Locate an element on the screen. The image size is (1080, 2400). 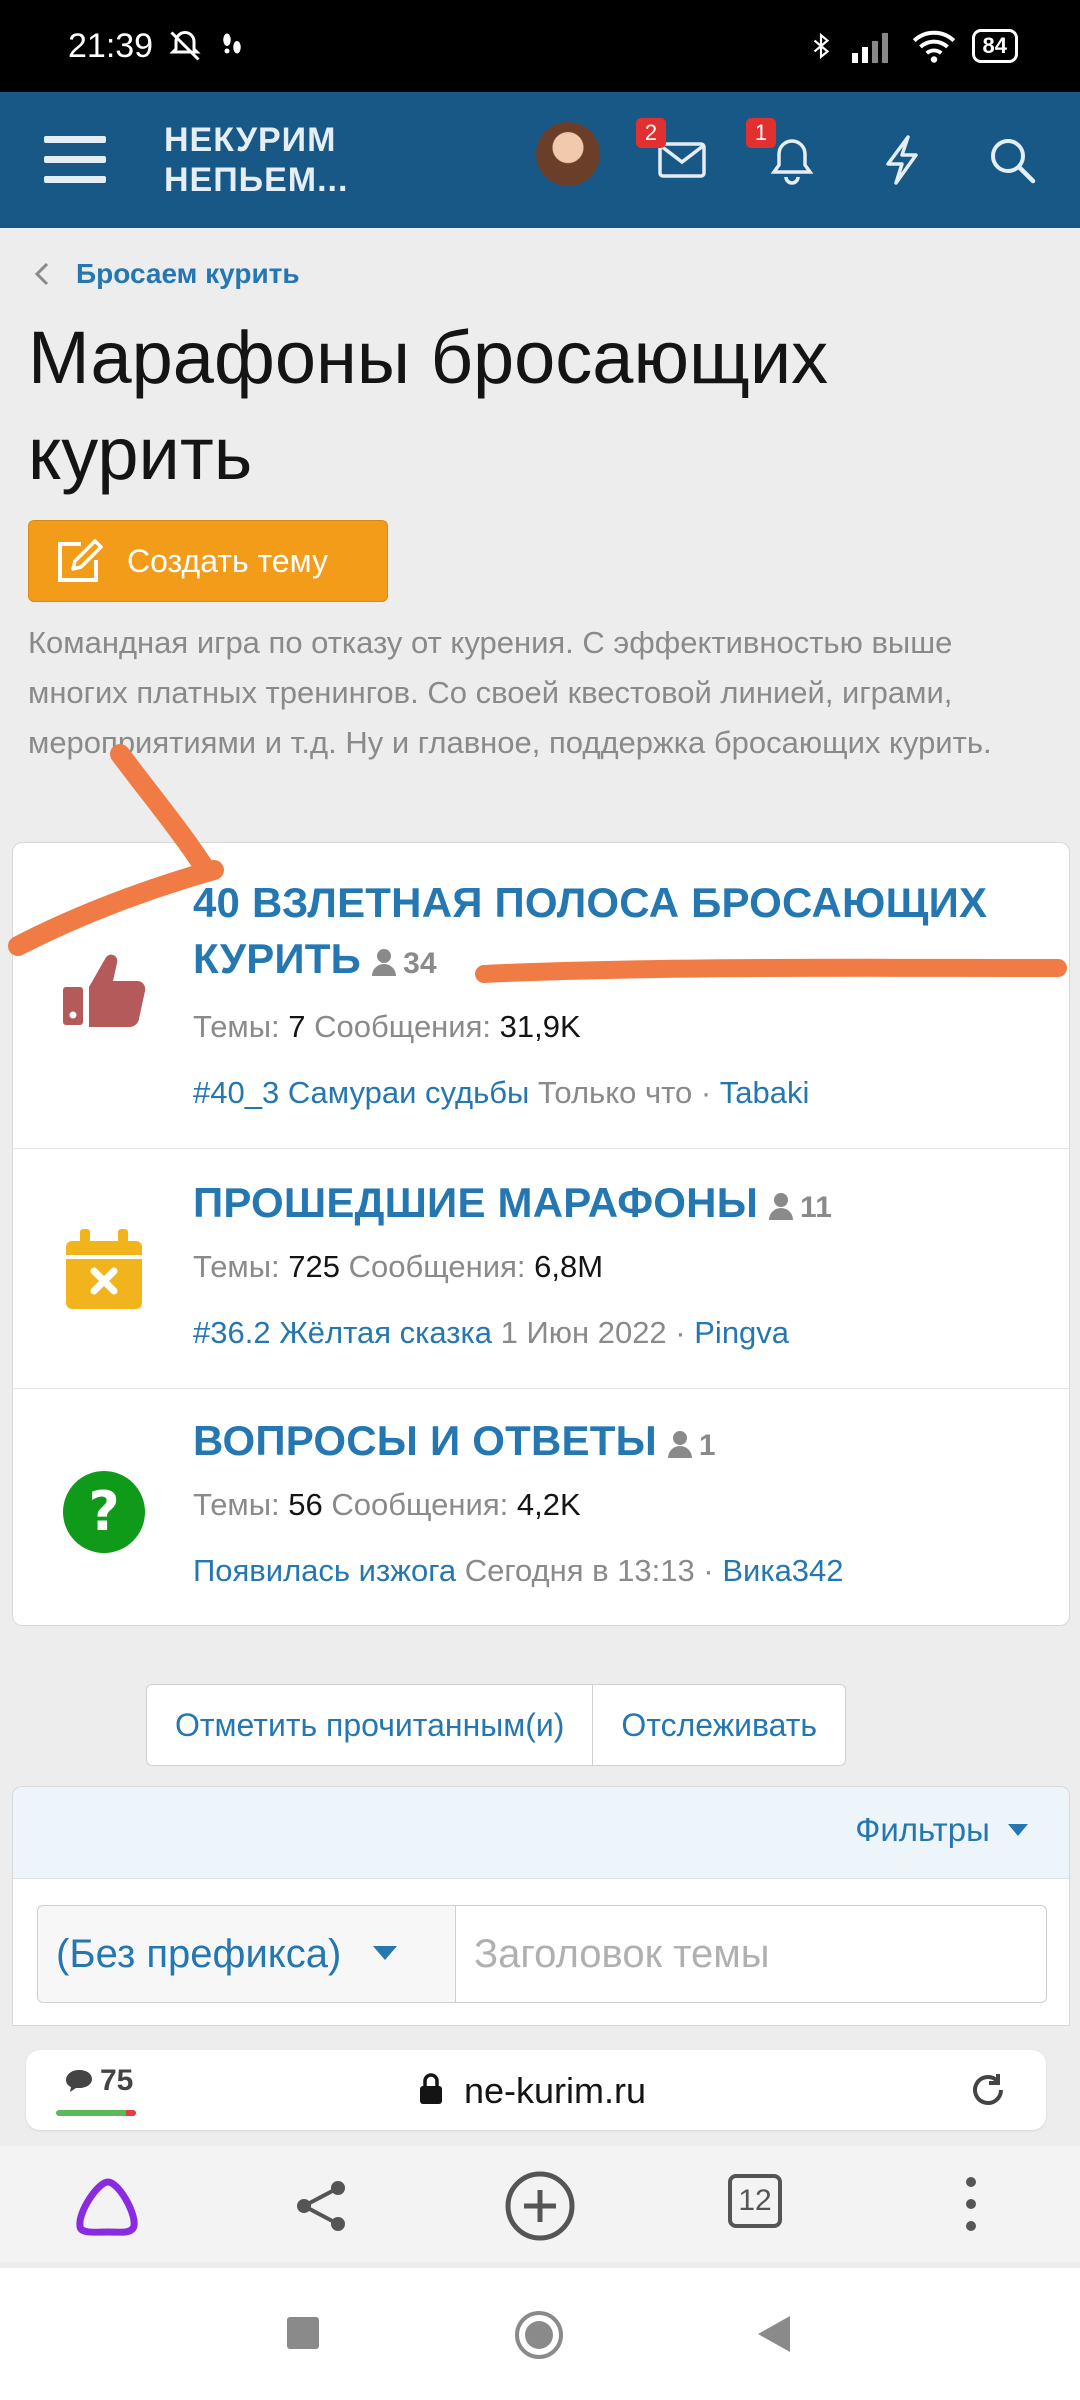
page-title: Марафоны бросающих курить is located at coordinates (428, 405).